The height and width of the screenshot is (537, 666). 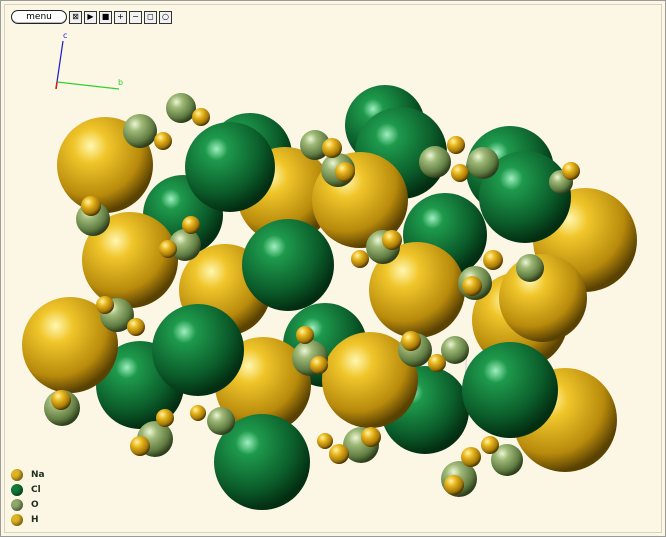 What do you see at coordinates (36, 489) in the screenshot?
I see `legend-label-cl: Cl` at bounding box center [36, 489].